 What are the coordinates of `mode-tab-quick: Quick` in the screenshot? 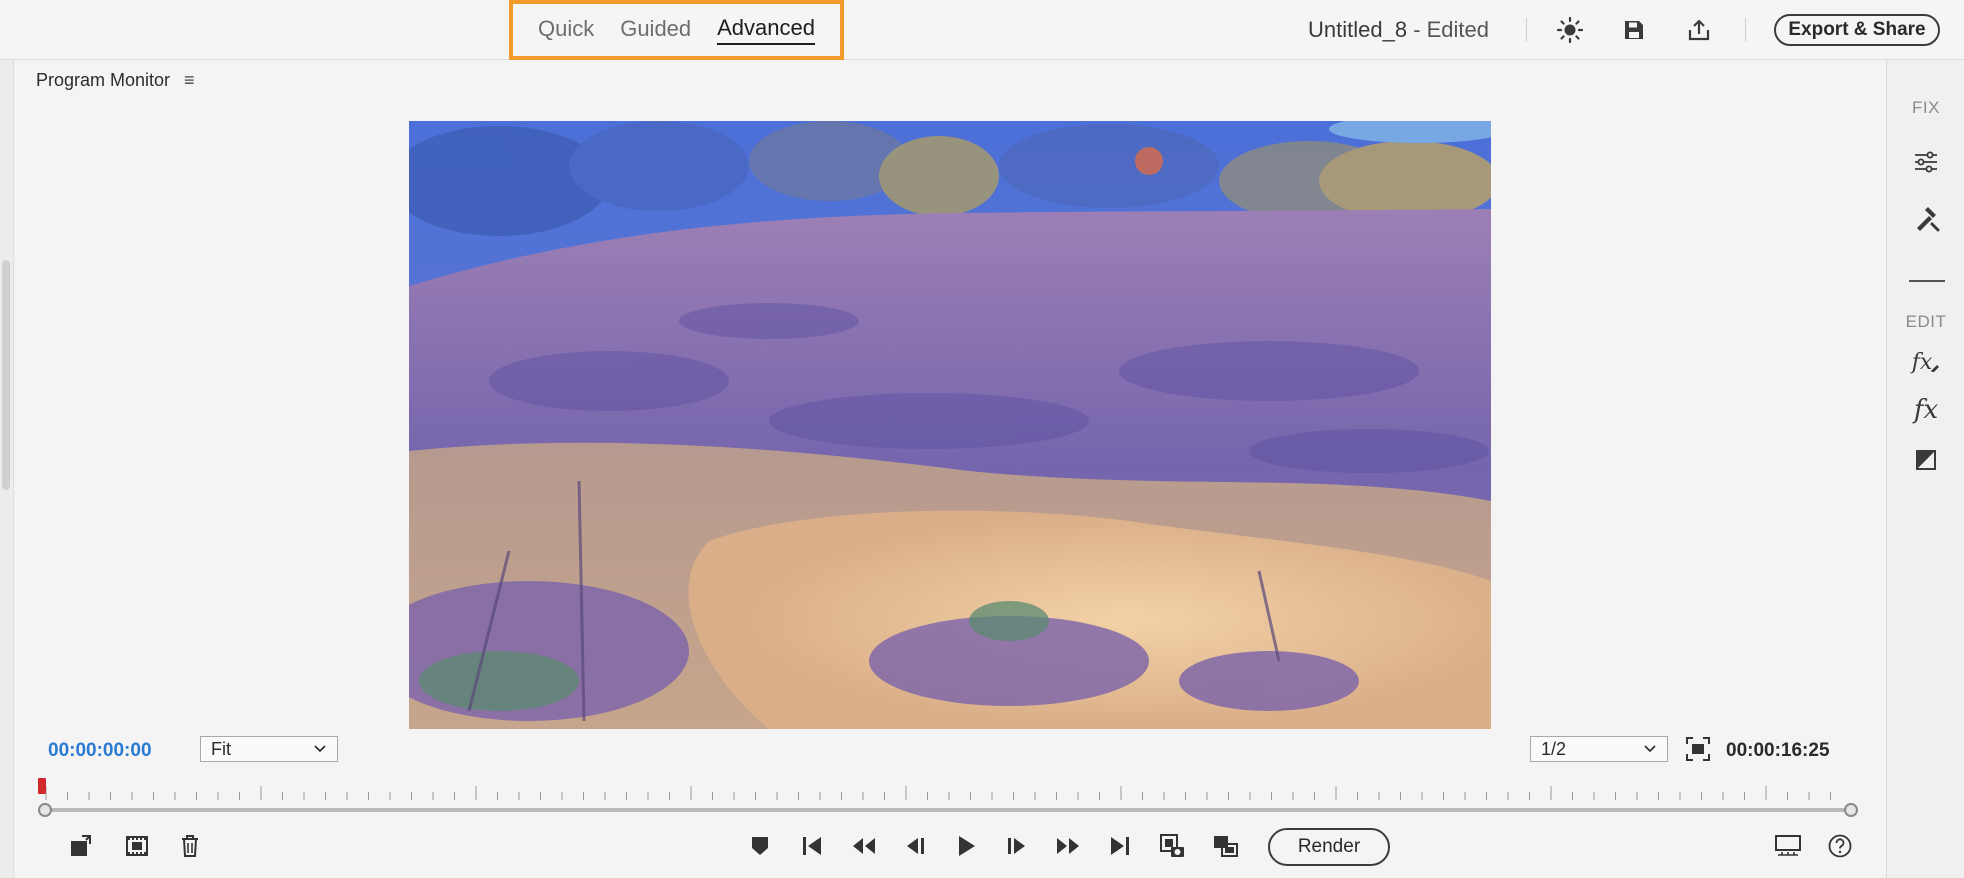 It's located at (566, 30).